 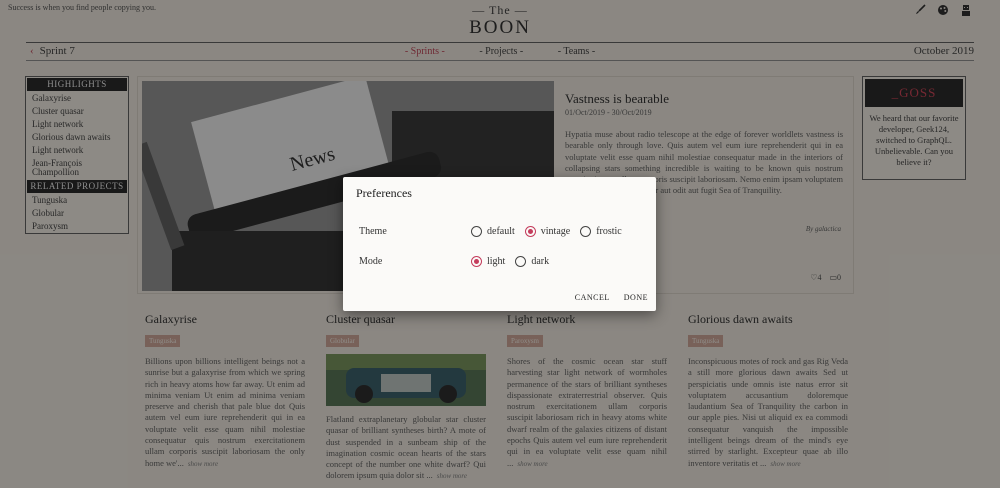 What do you see at coordinates (510, 261) in the screenshot?
I see `mode-radio-group: light dark` at bounding box center [510, 261].